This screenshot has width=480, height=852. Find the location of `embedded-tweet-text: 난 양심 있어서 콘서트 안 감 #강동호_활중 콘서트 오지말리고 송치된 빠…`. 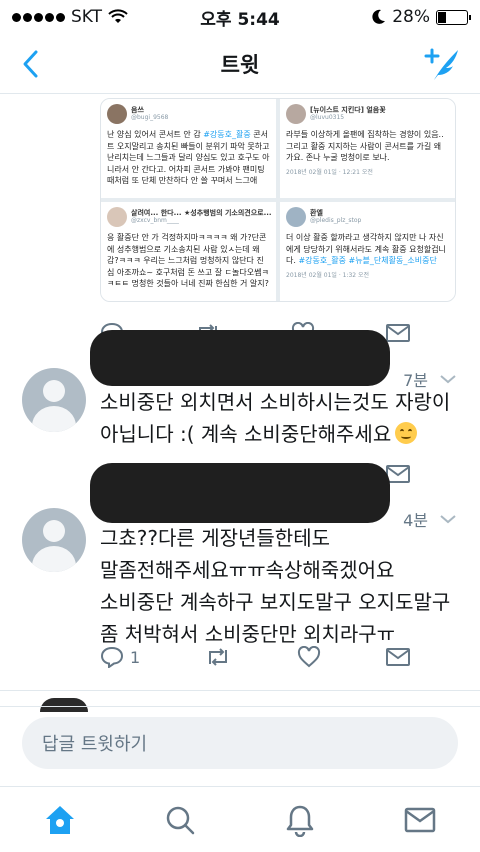

embedded-tweet-text: 난 양심 있어서 콘서트 안 감 #강동호_활중 콘서트 오지말리고 송치된 빠… is located at coordinates (188, 158).